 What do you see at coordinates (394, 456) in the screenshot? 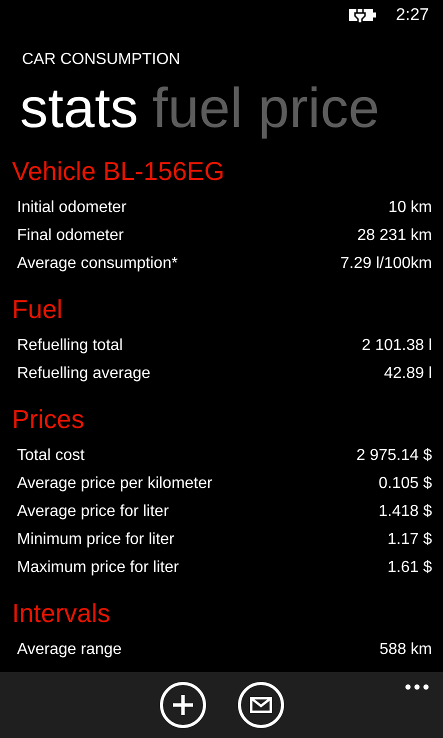
I see `stat-value: 2 975.14 $` at bounding box center [394, 456].